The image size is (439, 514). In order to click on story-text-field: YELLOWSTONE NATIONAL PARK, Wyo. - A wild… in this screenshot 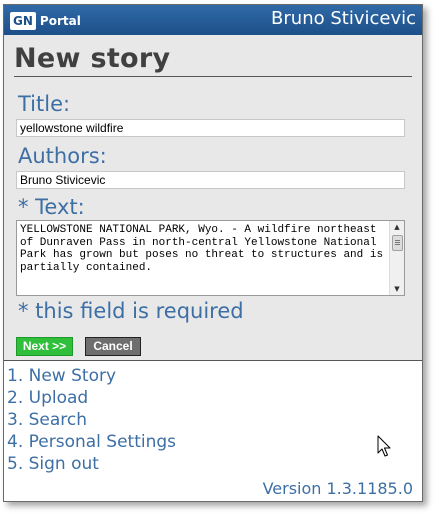, I will do `click(210, 258)`.